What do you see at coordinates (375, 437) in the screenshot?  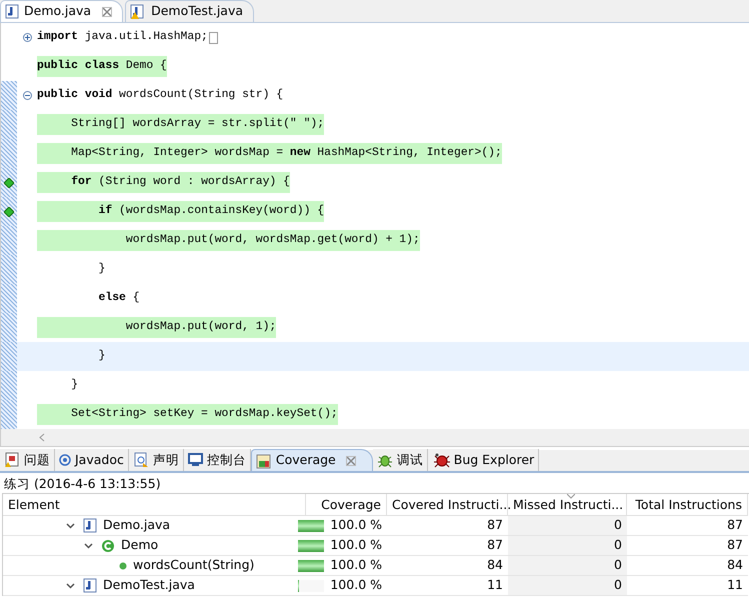 I see `horizontal-scrollbar` at bounding box center [375, 437].